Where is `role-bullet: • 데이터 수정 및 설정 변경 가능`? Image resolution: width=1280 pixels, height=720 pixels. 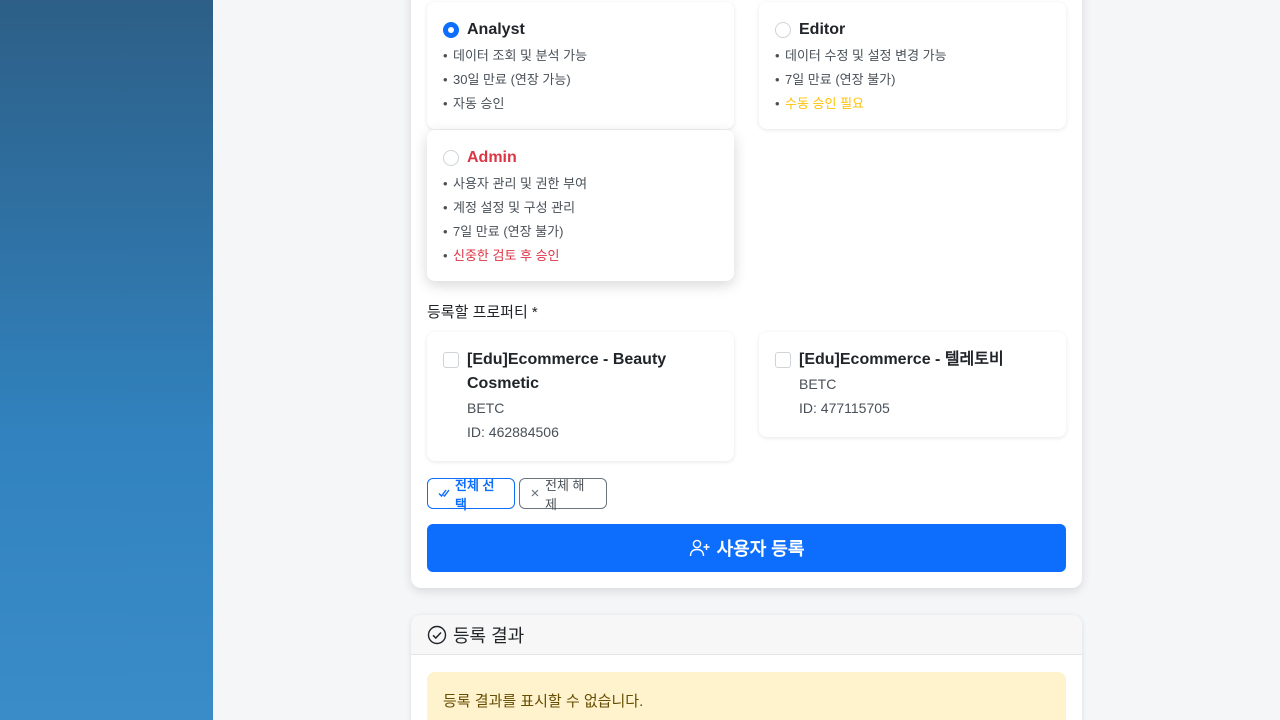
role-bullet: • 데이터 수정 및 설정 변경 가능 is located at coordinates (861, 55).